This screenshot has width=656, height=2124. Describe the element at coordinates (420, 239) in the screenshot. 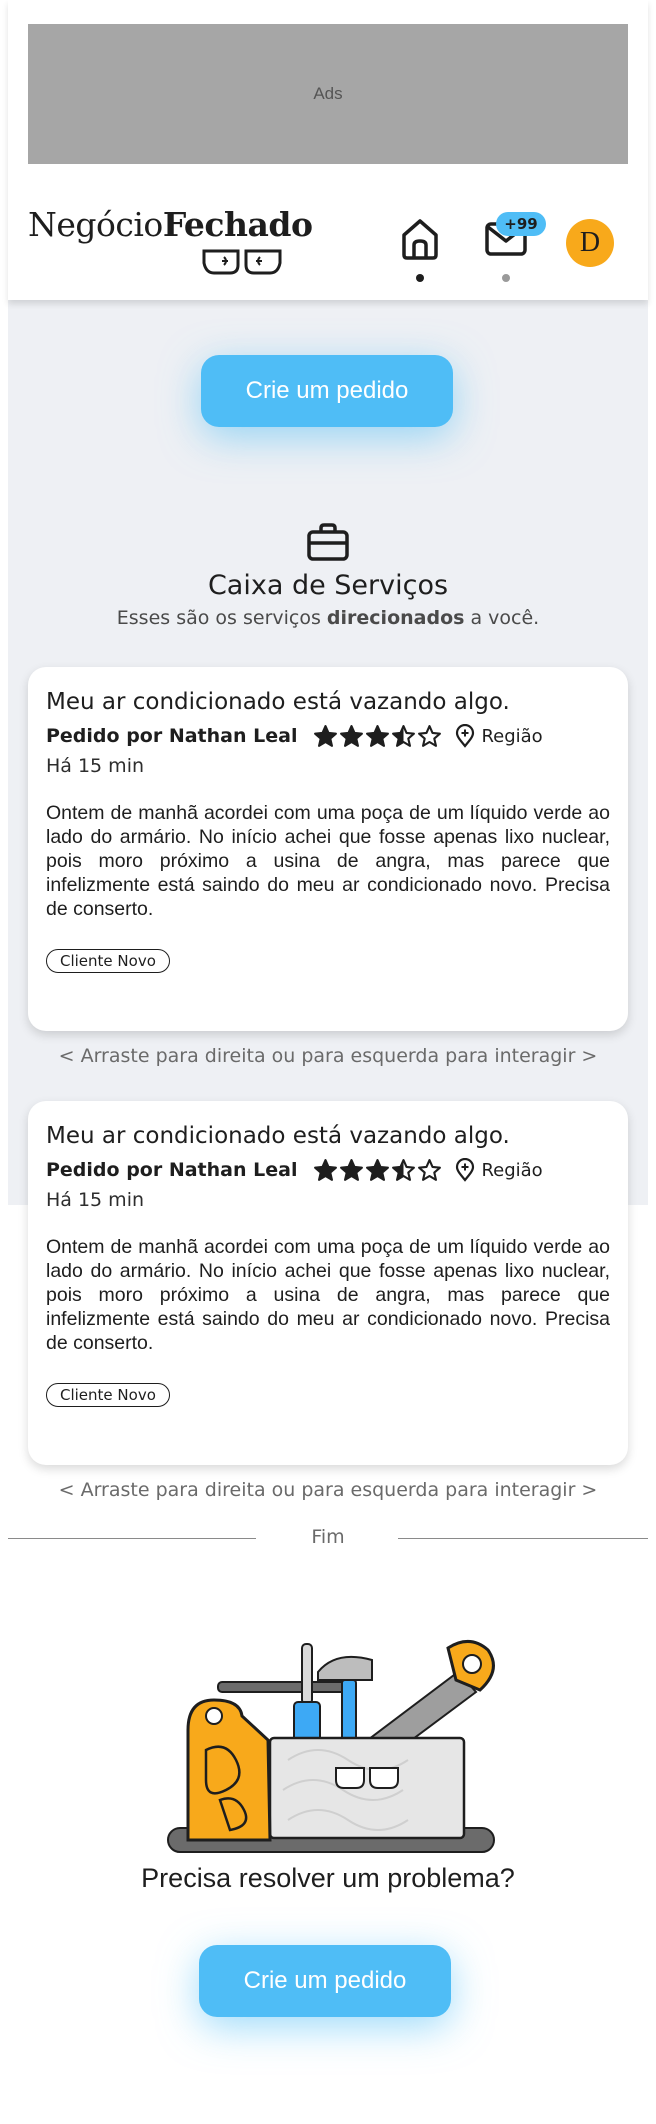

I see `home-icon` at that location.